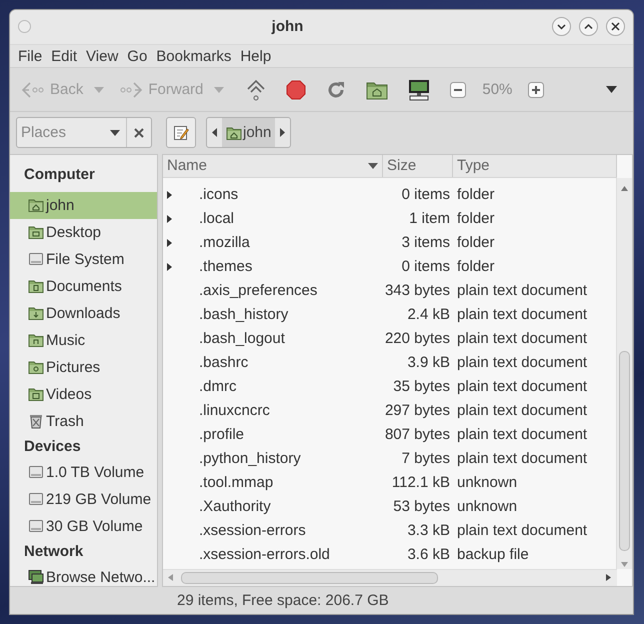 This screenshot has width=644, height=624. What do you see at coordinates (214, 133) in the screenshot?
I see `caret-left-icon` at bounding box center [214, 133].